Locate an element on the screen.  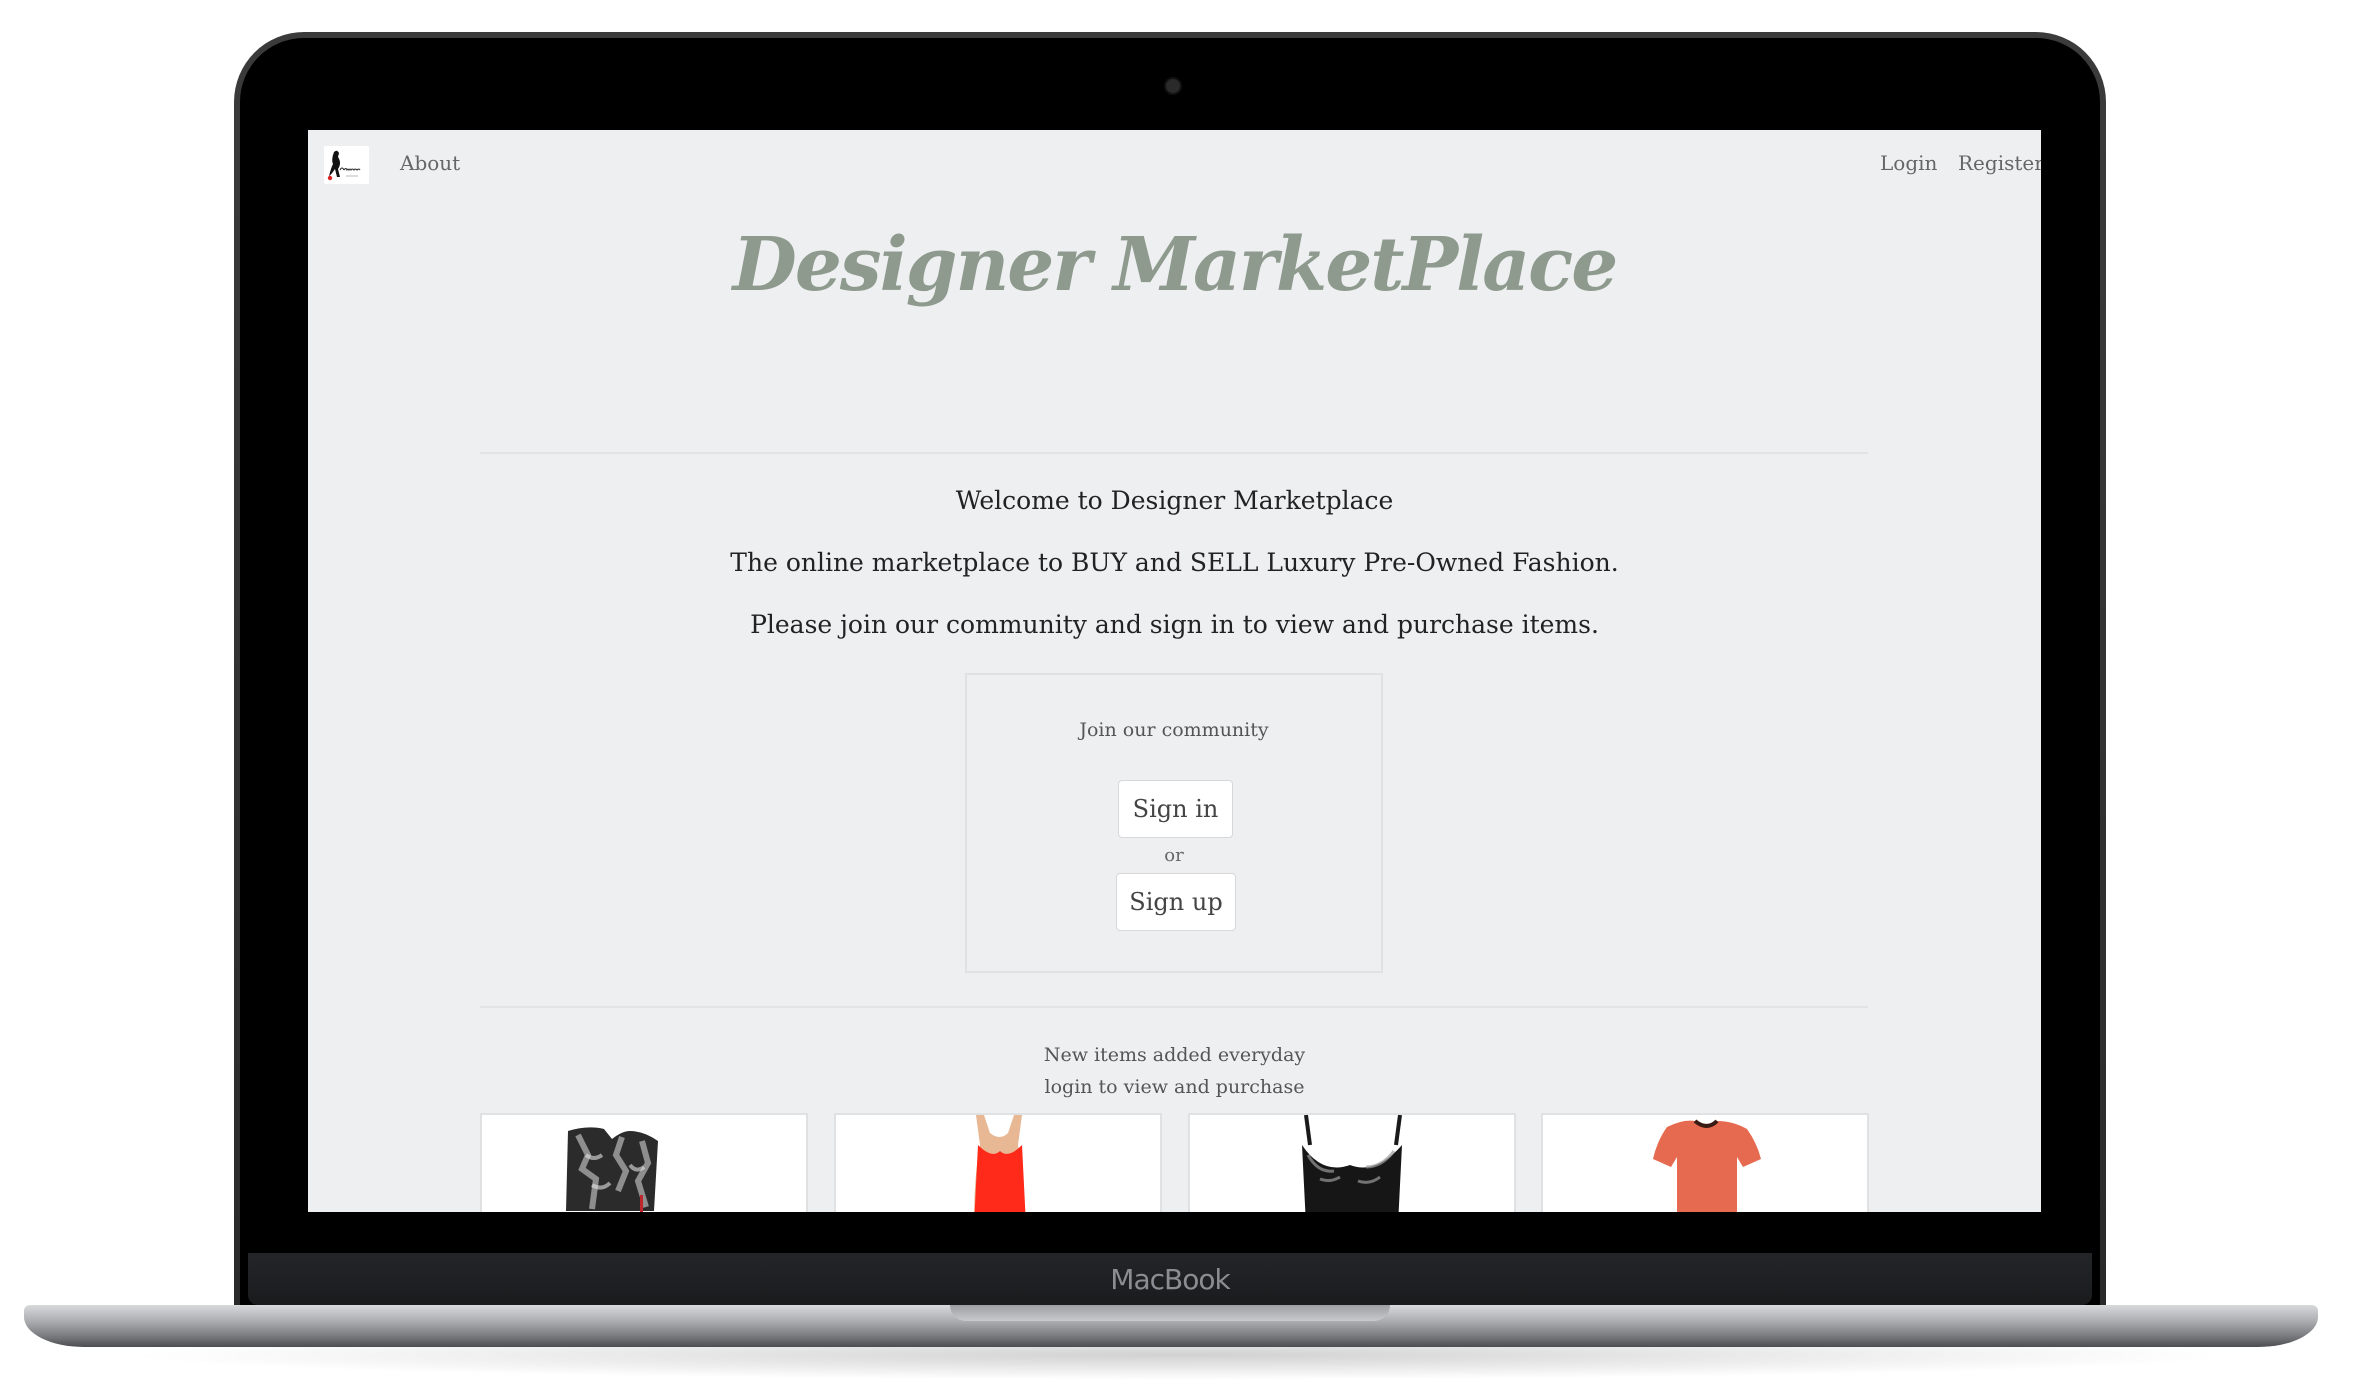
fashion-logo-icon is located at coordinates (344, 165).